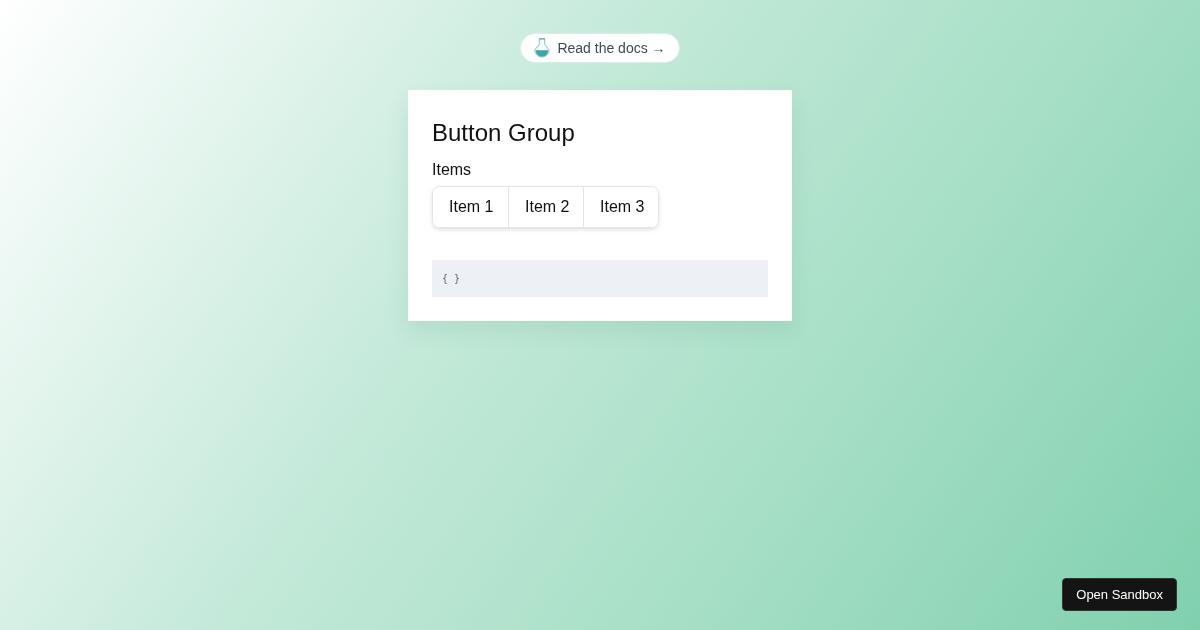  Describe the element at coordinates (542, 48) in the screenshot. I see `flask-icon` at that location.